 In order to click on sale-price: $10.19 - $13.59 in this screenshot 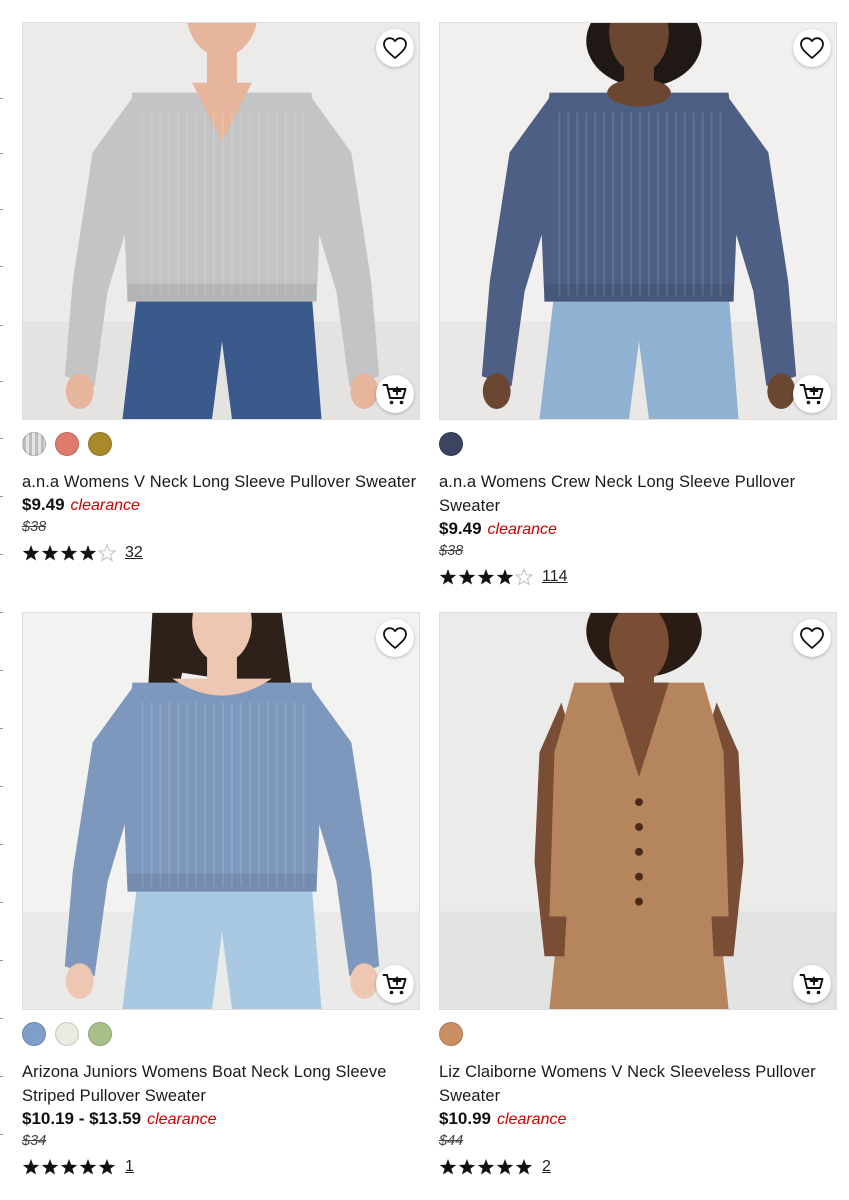, I will do `click(82, 1118)`.